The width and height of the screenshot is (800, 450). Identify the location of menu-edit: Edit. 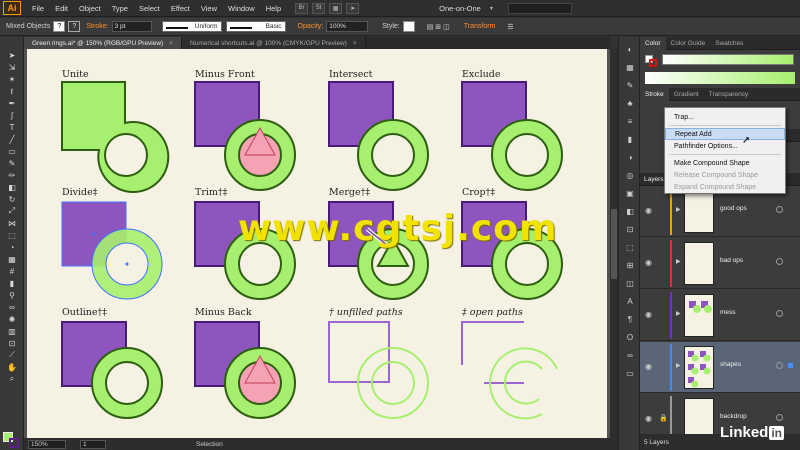
(61, 8).